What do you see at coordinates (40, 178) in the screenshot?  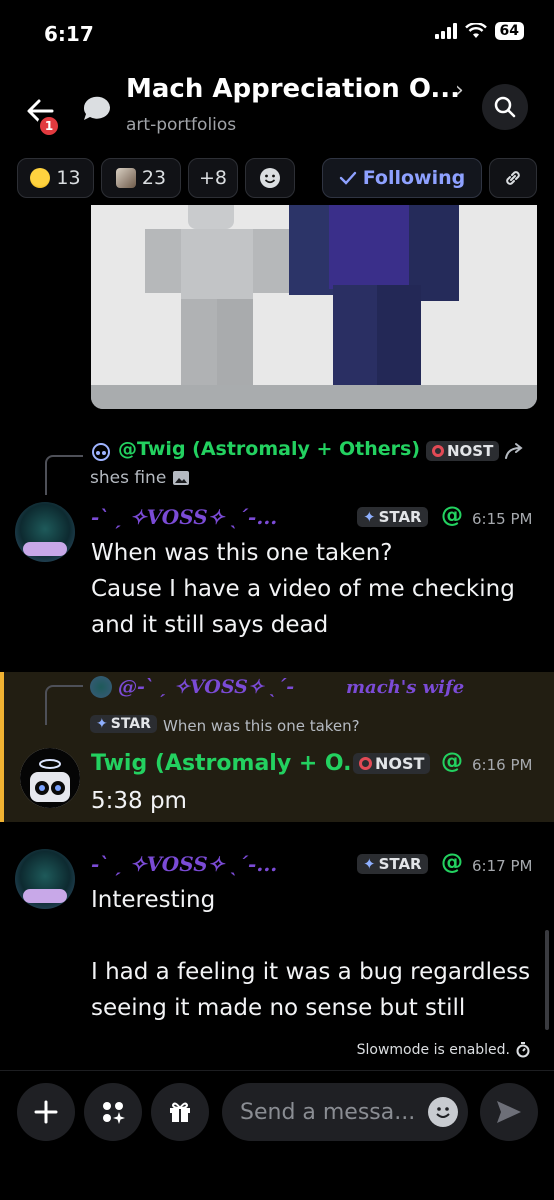 I see `scared-face-icon` at bounding box center [40, 178].